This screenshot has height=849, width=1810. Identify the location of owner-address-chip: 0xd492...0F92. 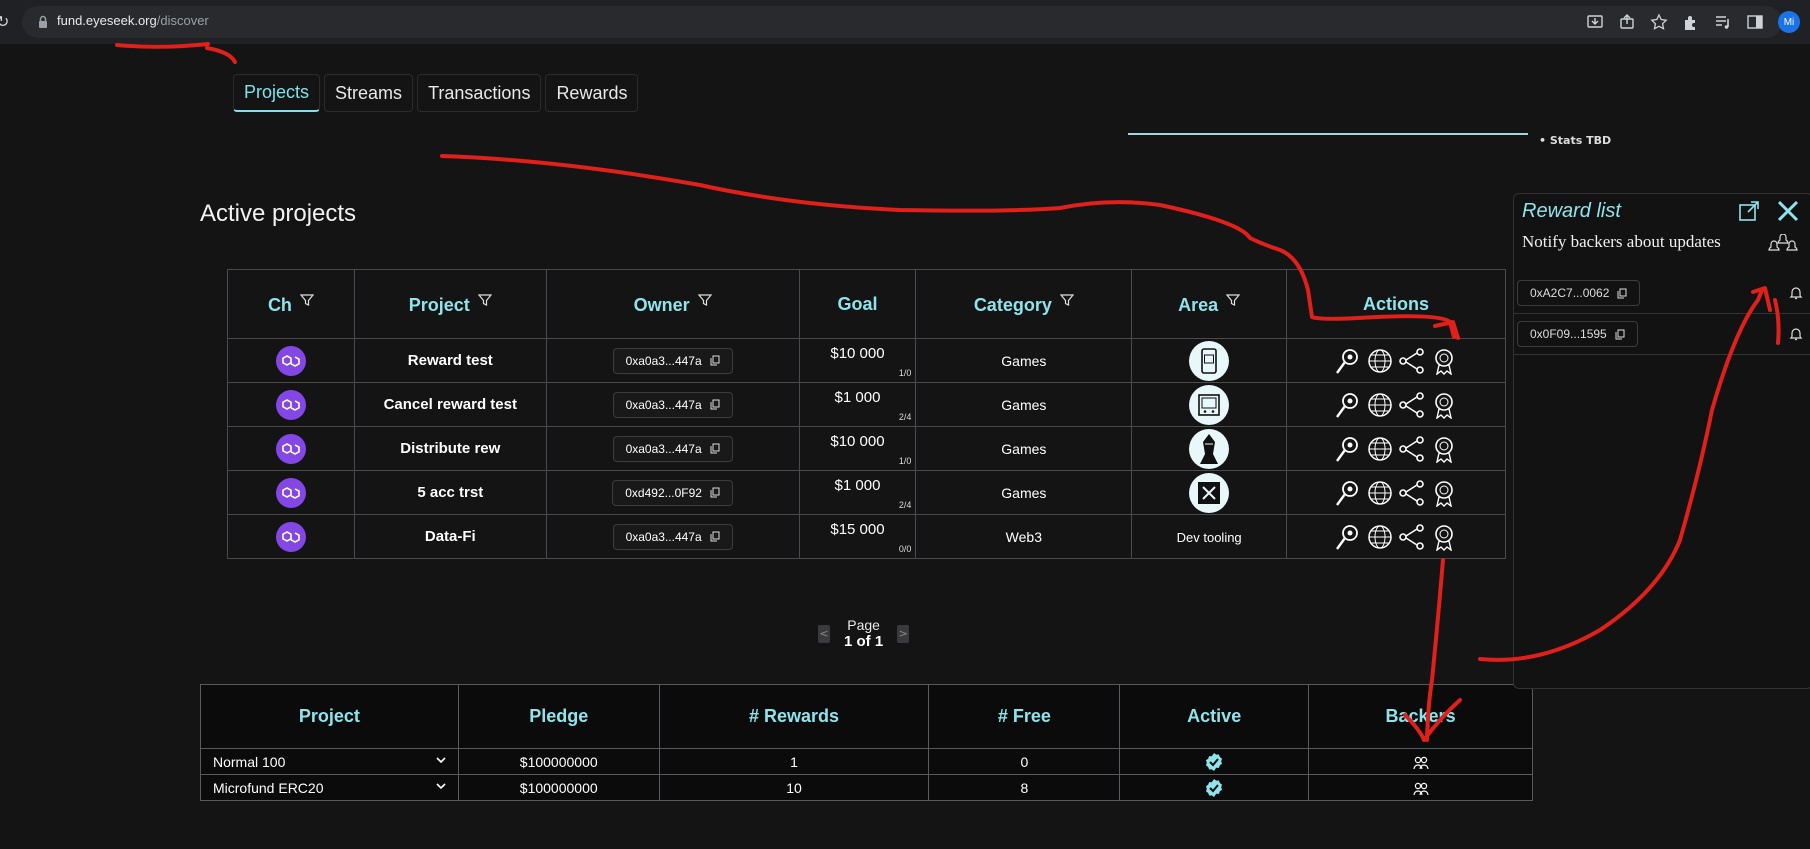
(672, 492).